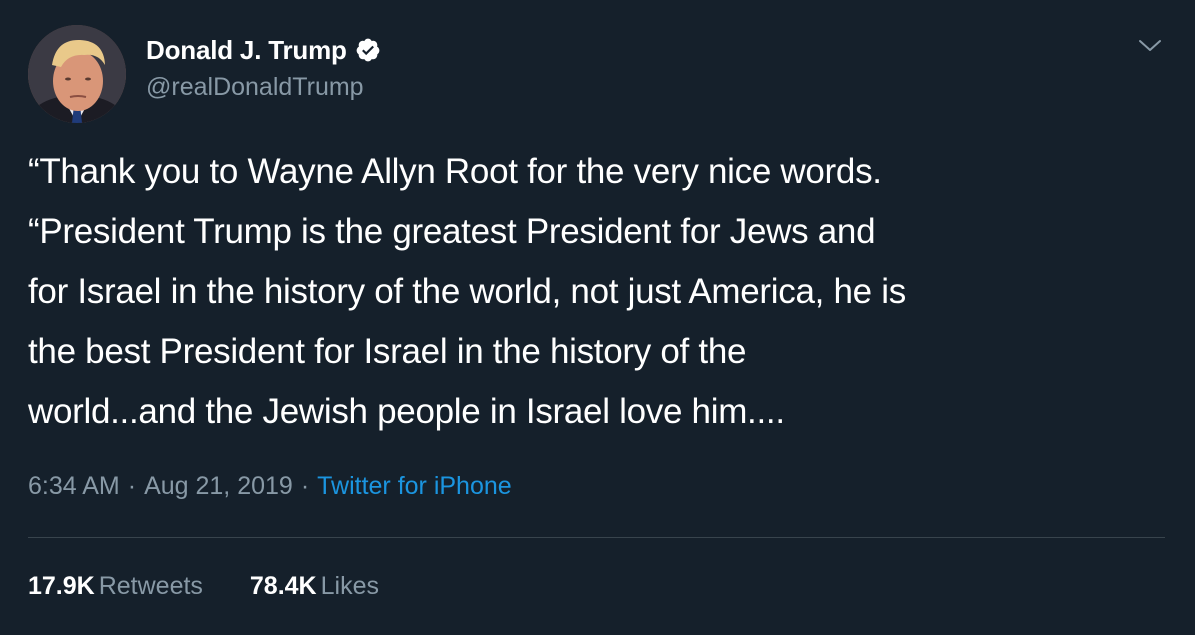  What do you see at coordinates (150, 586) in the screenshot?
I see `retweets-label: Retweets` at bounding box center [150, 586].